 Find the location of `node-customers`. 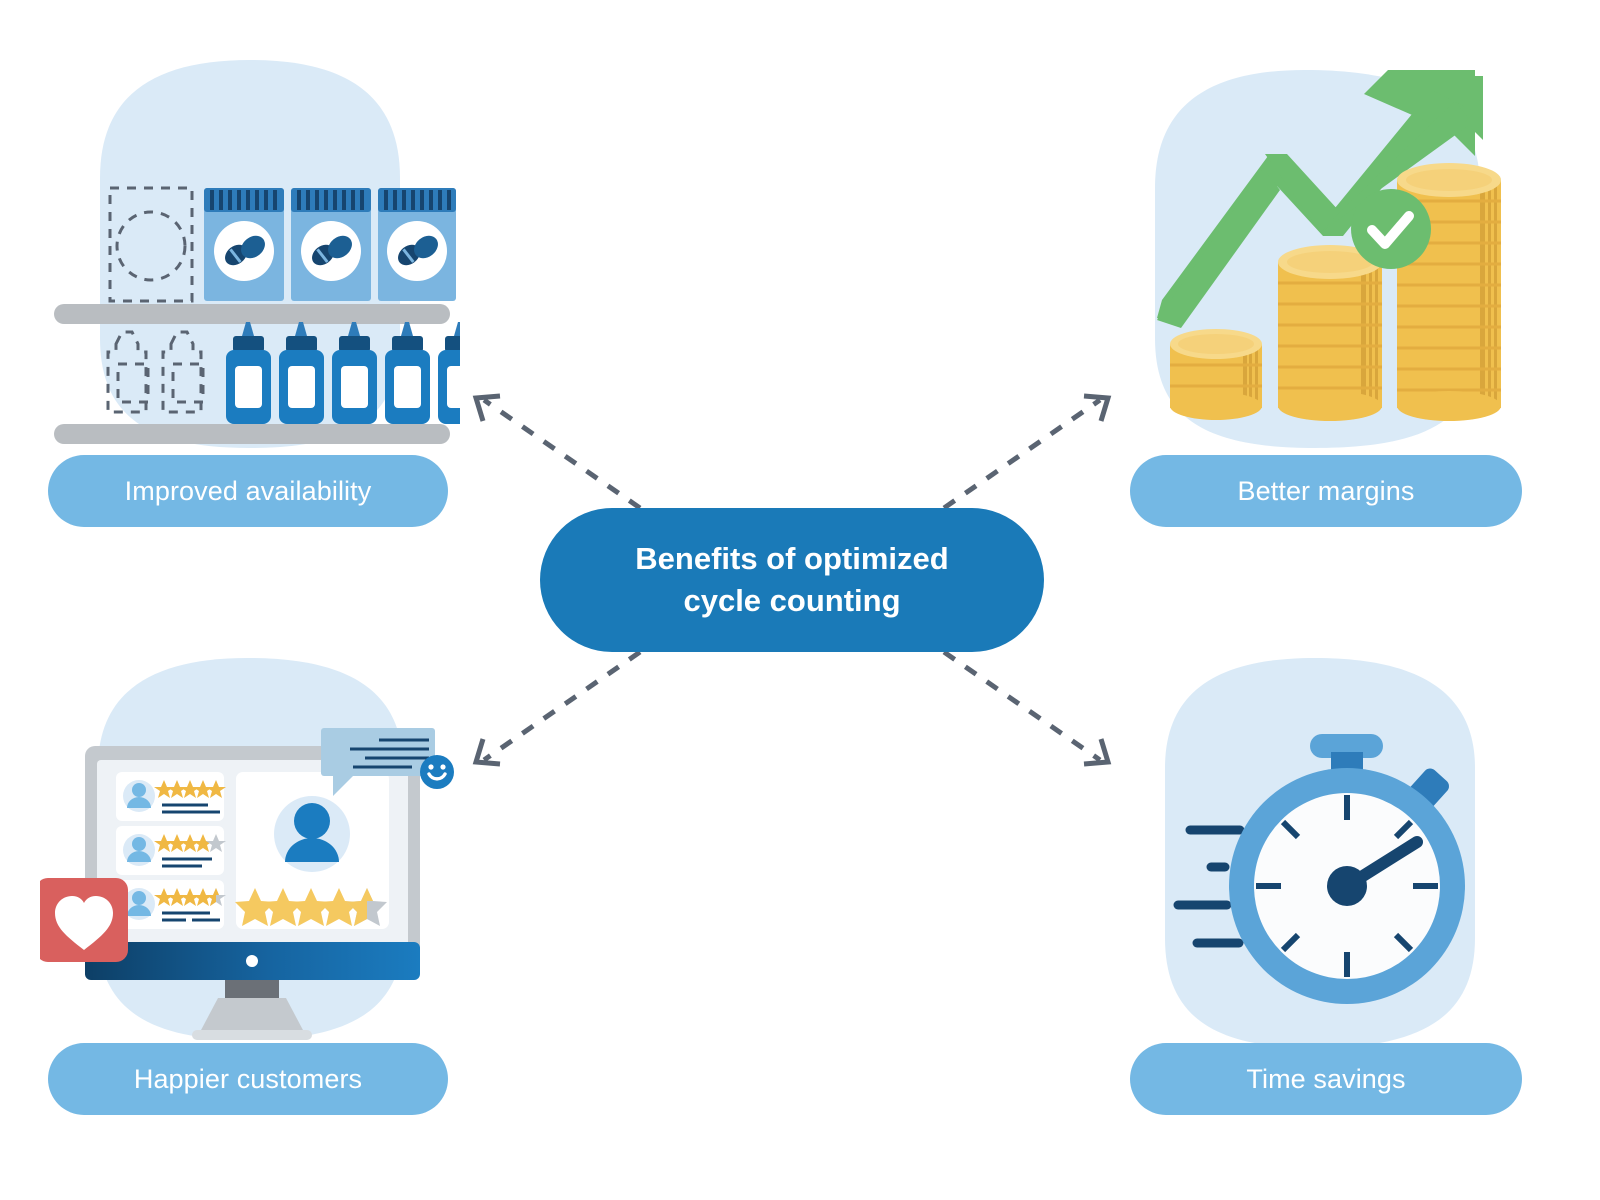

node-customers is located at coordinates (250, 848).